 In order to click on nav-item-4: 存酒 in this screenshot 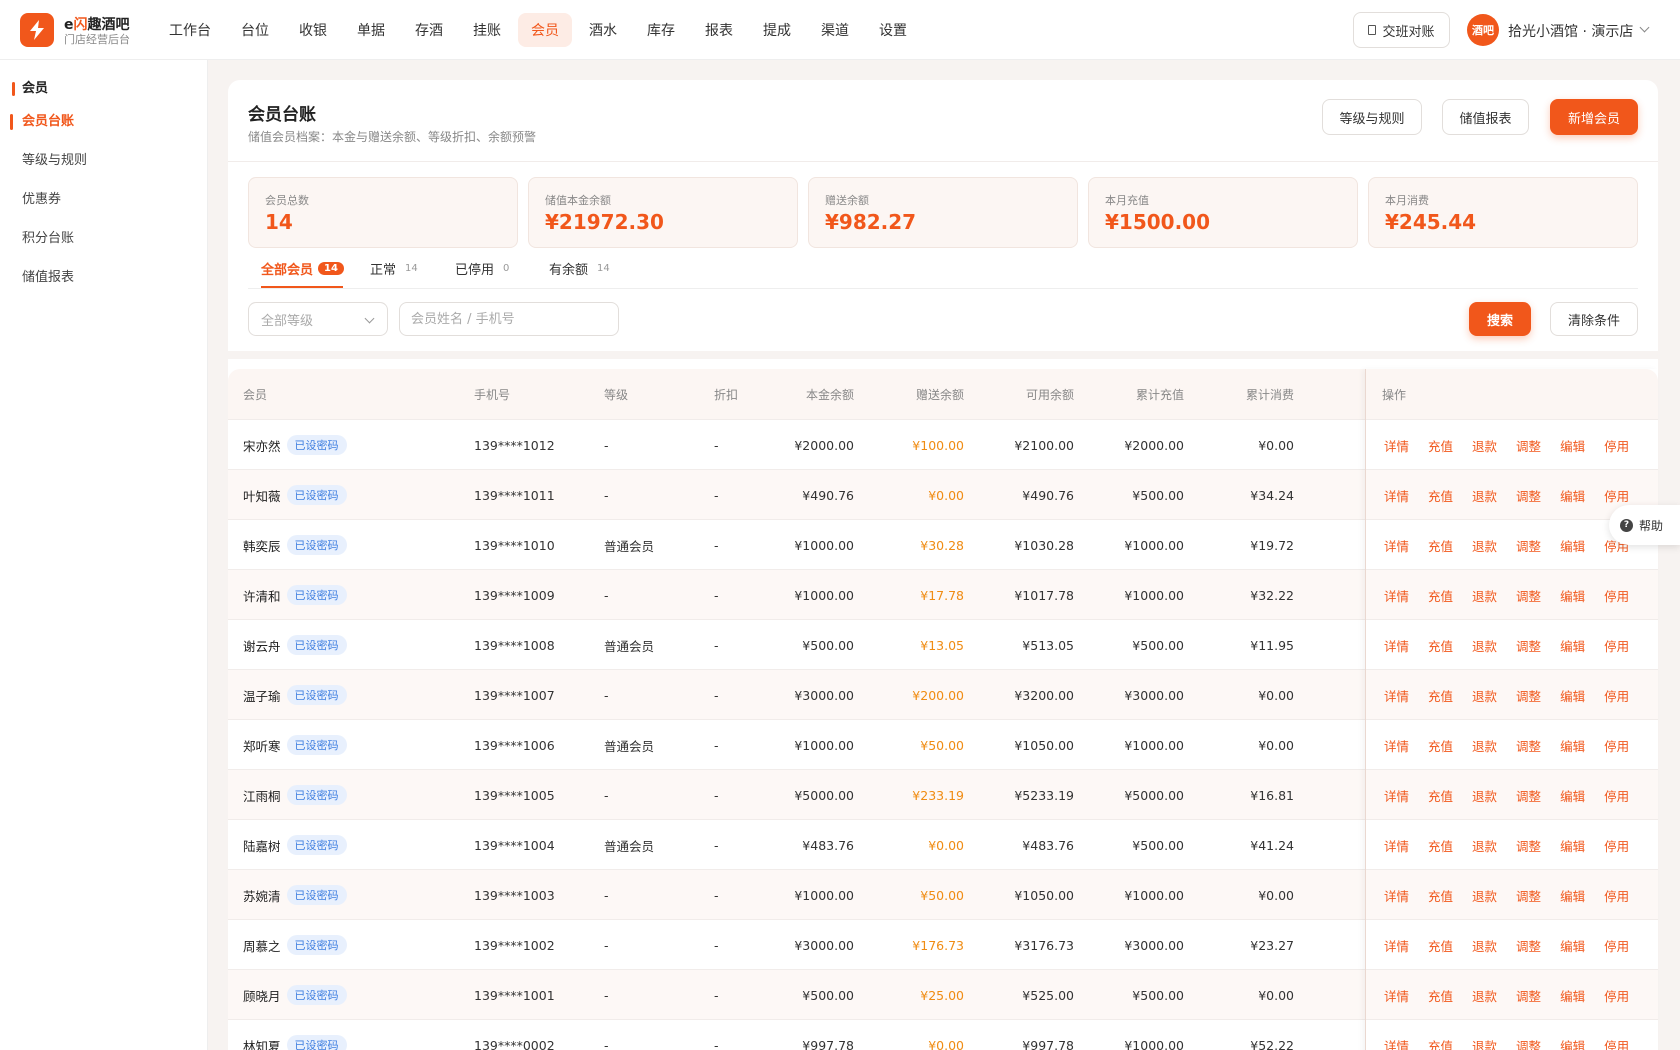, I will do `click(429, 30)`.